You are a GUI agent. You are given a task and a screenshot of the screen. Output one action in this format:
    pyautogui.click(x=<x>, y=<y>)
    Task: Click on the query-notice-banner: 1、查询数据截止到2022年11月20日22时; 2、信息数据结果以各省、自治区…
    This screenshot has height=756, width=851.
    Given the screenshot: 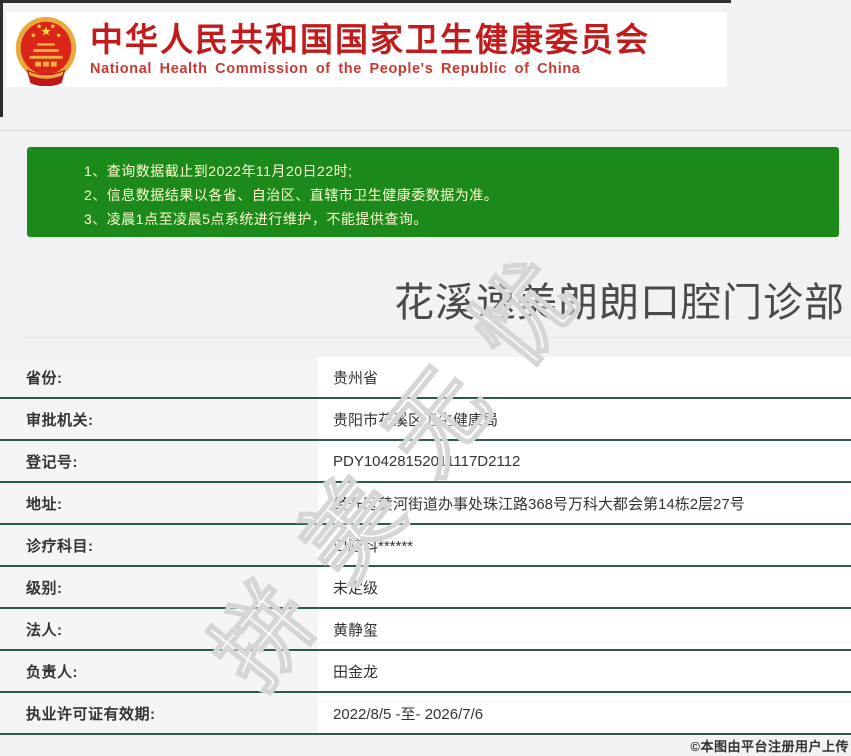 What is the action you would take?
    pyautogui.click(x=433, y=192)
    